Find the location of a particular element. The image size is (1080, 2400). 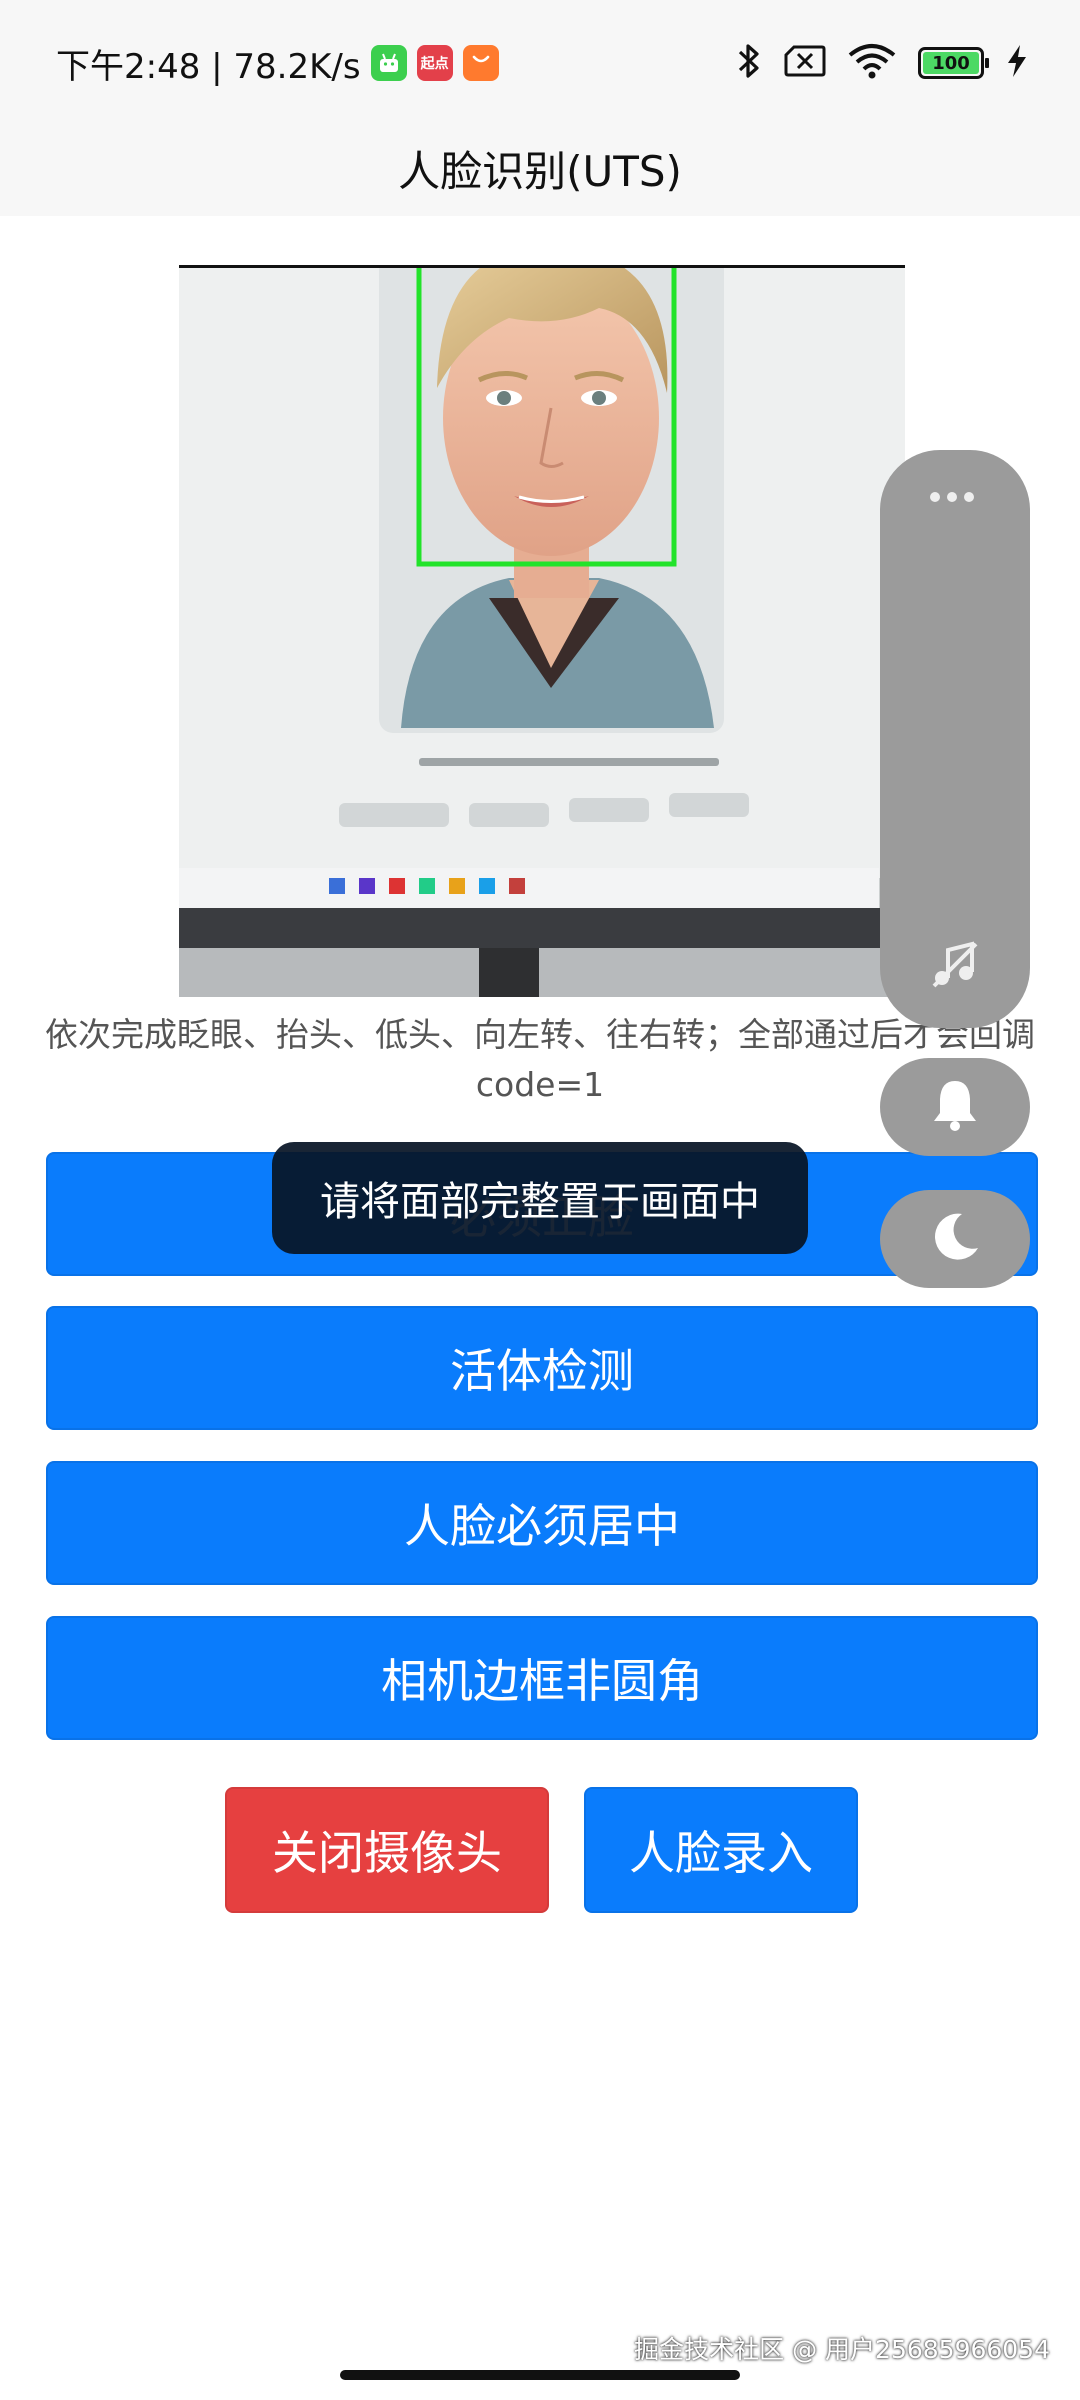

camera-border-not-rounded-button: 相机边框非圆角 is located at coordinates (542, 1678).